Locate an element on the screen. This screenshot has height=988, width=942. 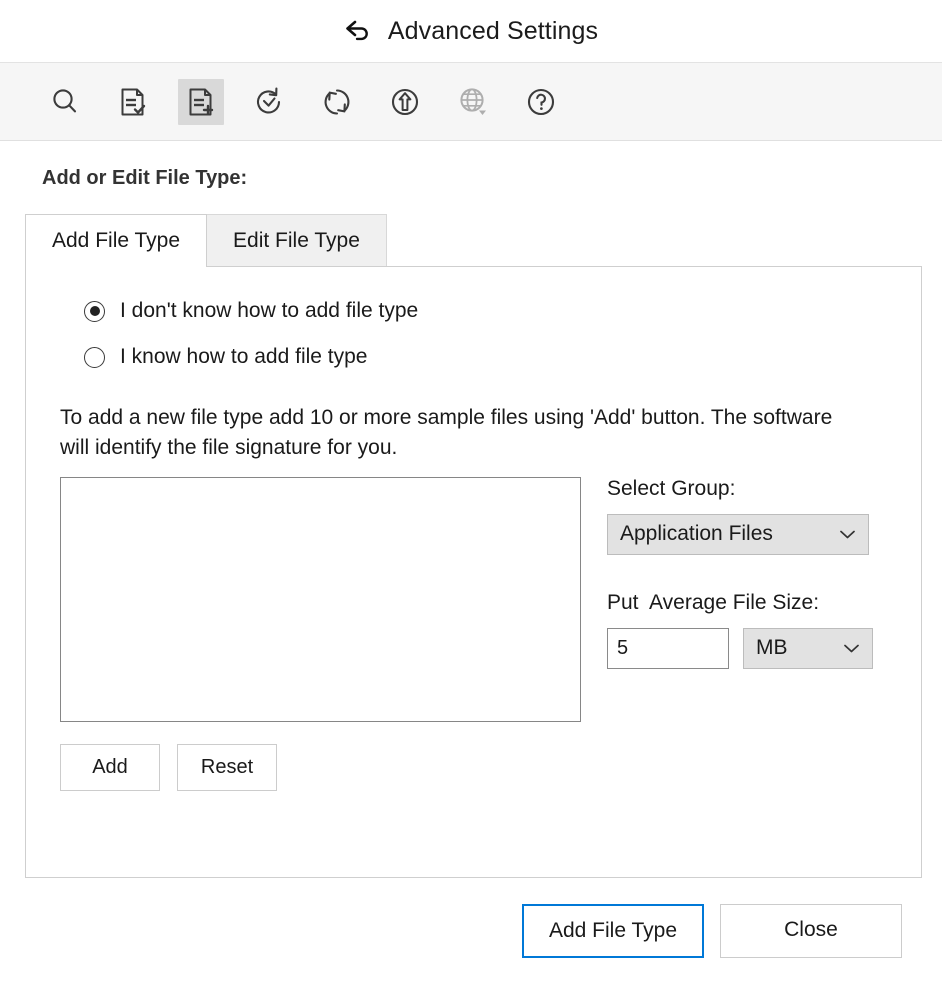
average-file-size-label: Put Average File Size: is located at coordinates (713, 602).